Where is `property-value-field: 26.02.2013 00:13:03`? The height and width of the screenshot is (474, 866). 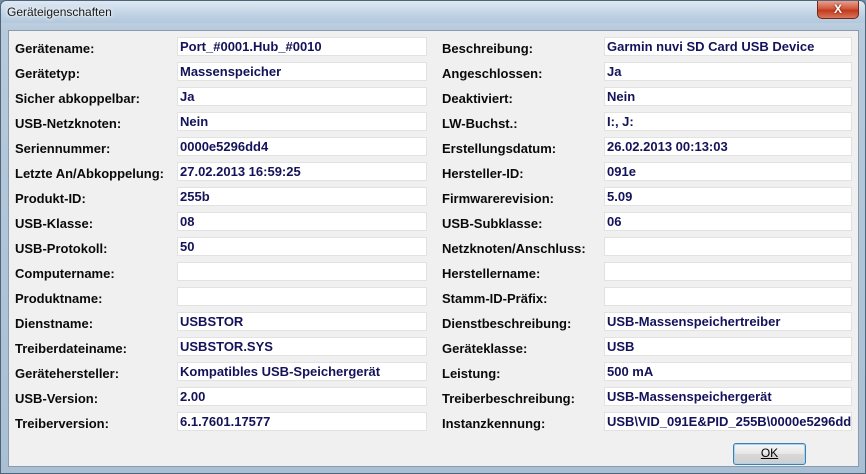
property-value-field: 26.02.2013 00:13:03 is located at coordinates (728, 146).